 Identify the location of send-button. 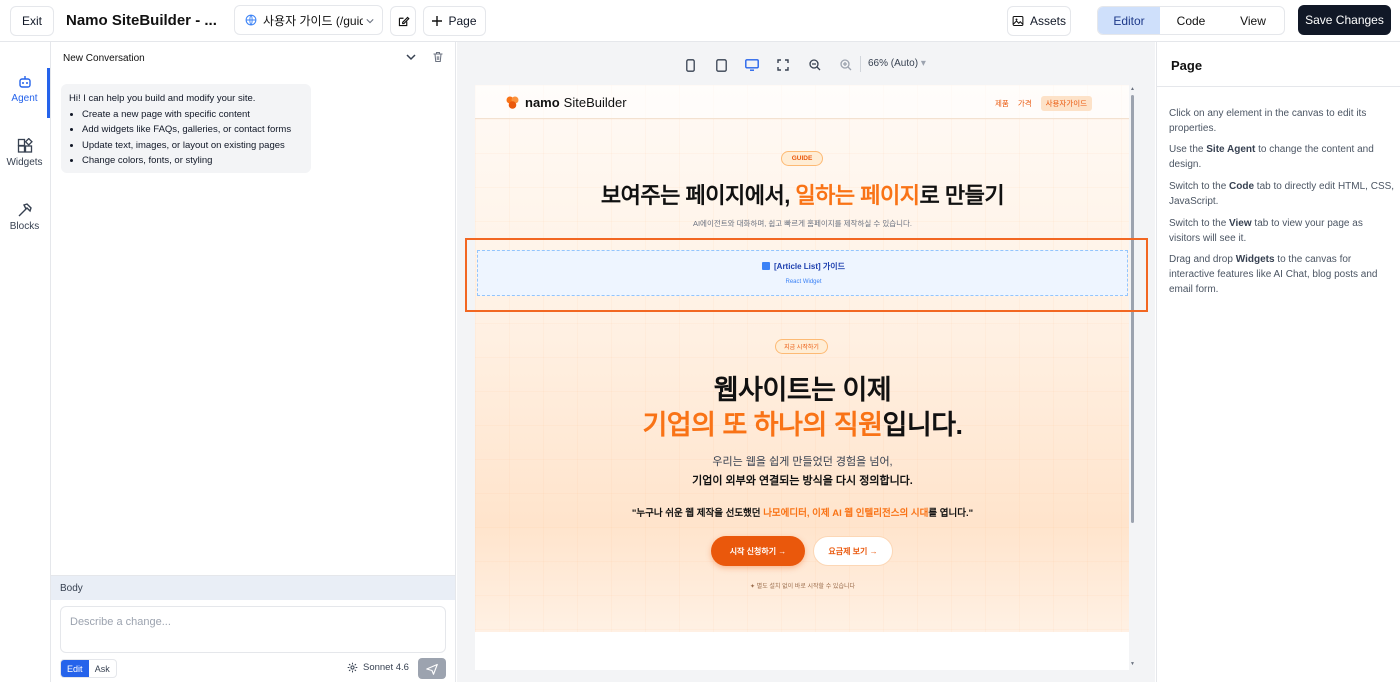
(432, 668).